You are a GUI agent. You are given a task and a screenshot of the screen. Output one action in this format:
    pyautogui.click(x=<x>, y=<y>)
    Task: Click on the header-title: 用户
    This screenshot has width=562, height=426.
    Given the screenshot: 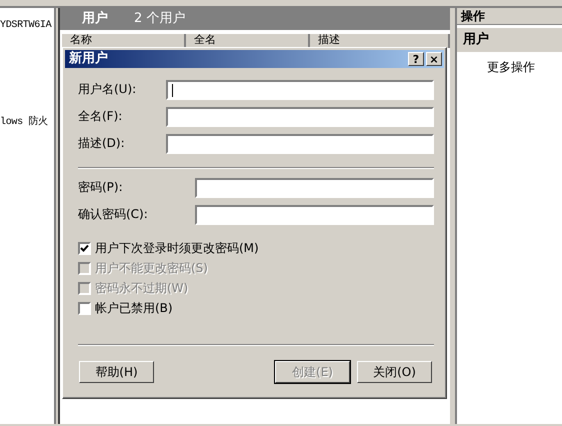 What is the action you would take?
    pyautogui.click(x=95, y=19)
    